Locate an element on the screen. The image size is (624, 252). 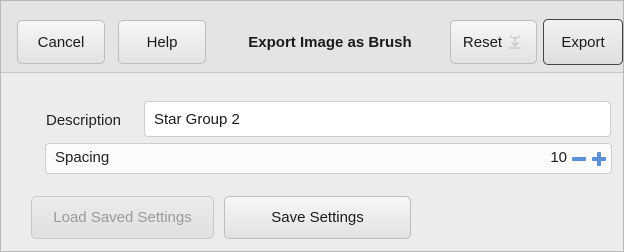
minus-icon is located at coordinates (579, 159).